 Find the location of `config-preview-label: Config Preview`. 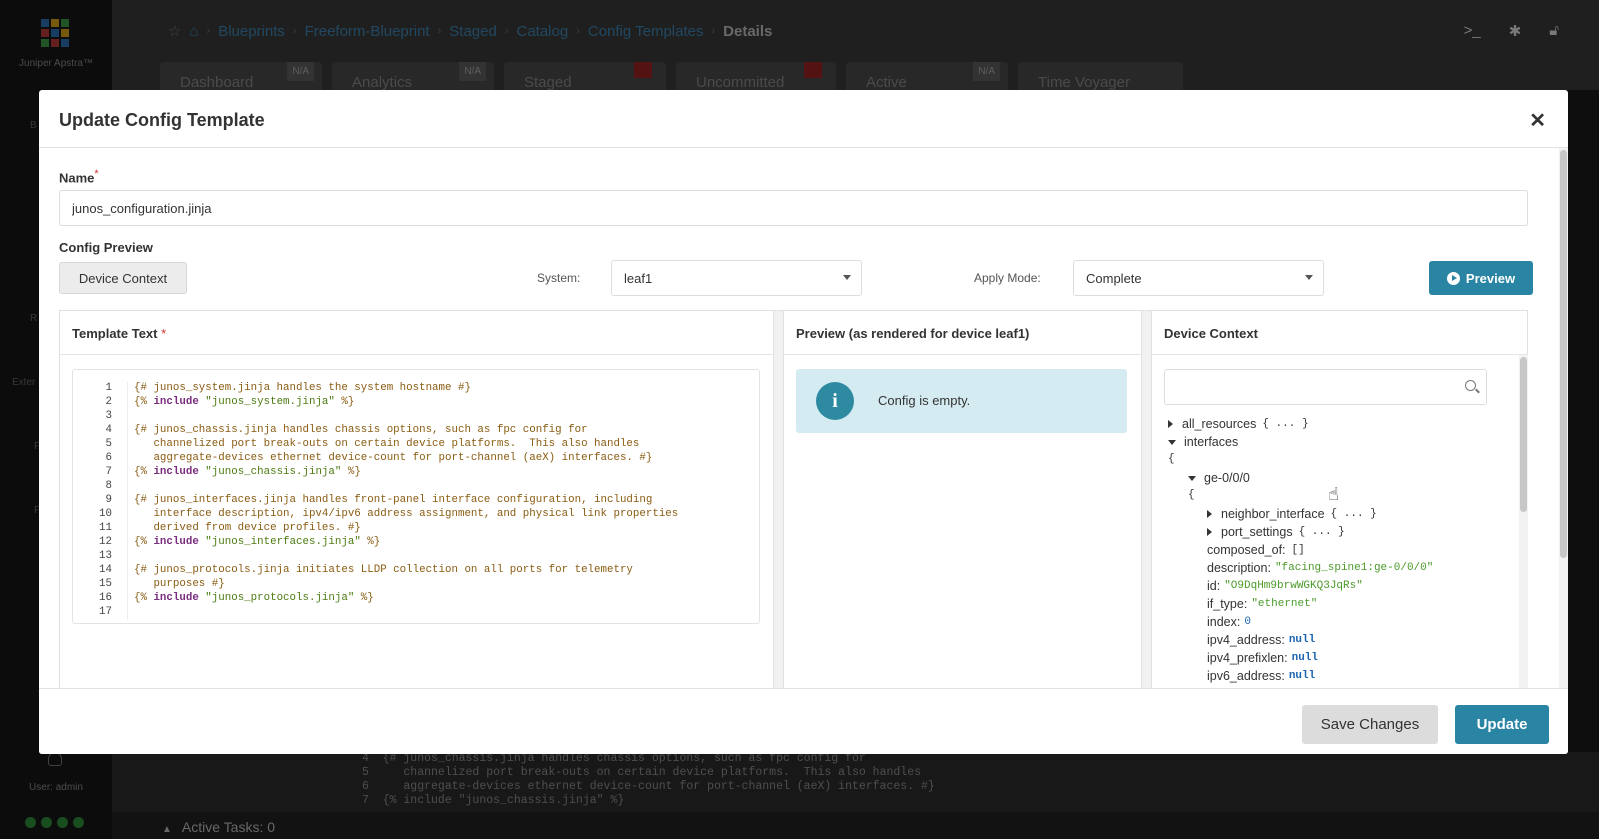

config-preview-label: Config Preview is located at coordinates (106, 247).